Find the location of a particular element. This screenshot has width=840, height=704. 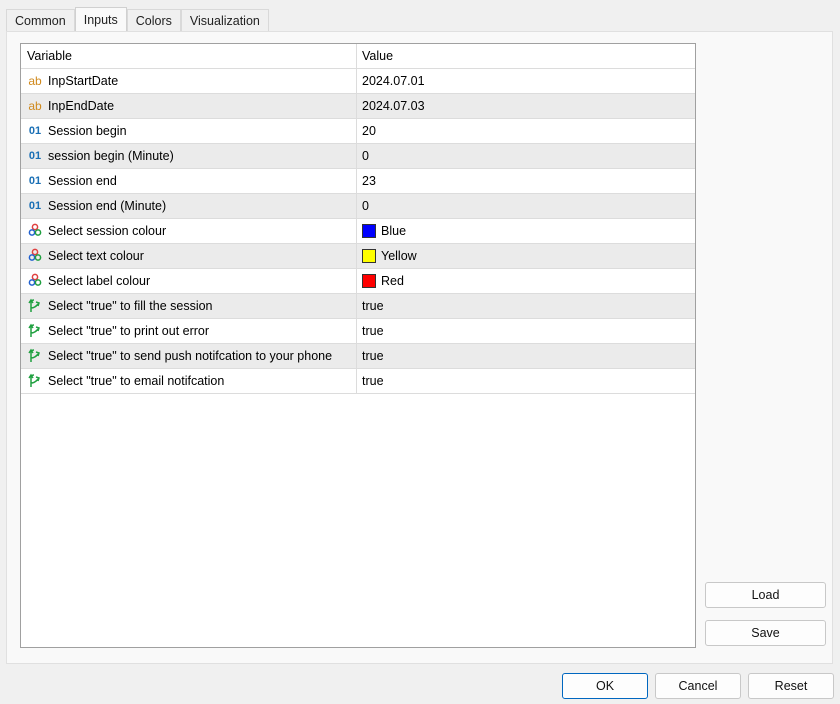

variable-cell: Select session colour is located at coordinates (189, 231).